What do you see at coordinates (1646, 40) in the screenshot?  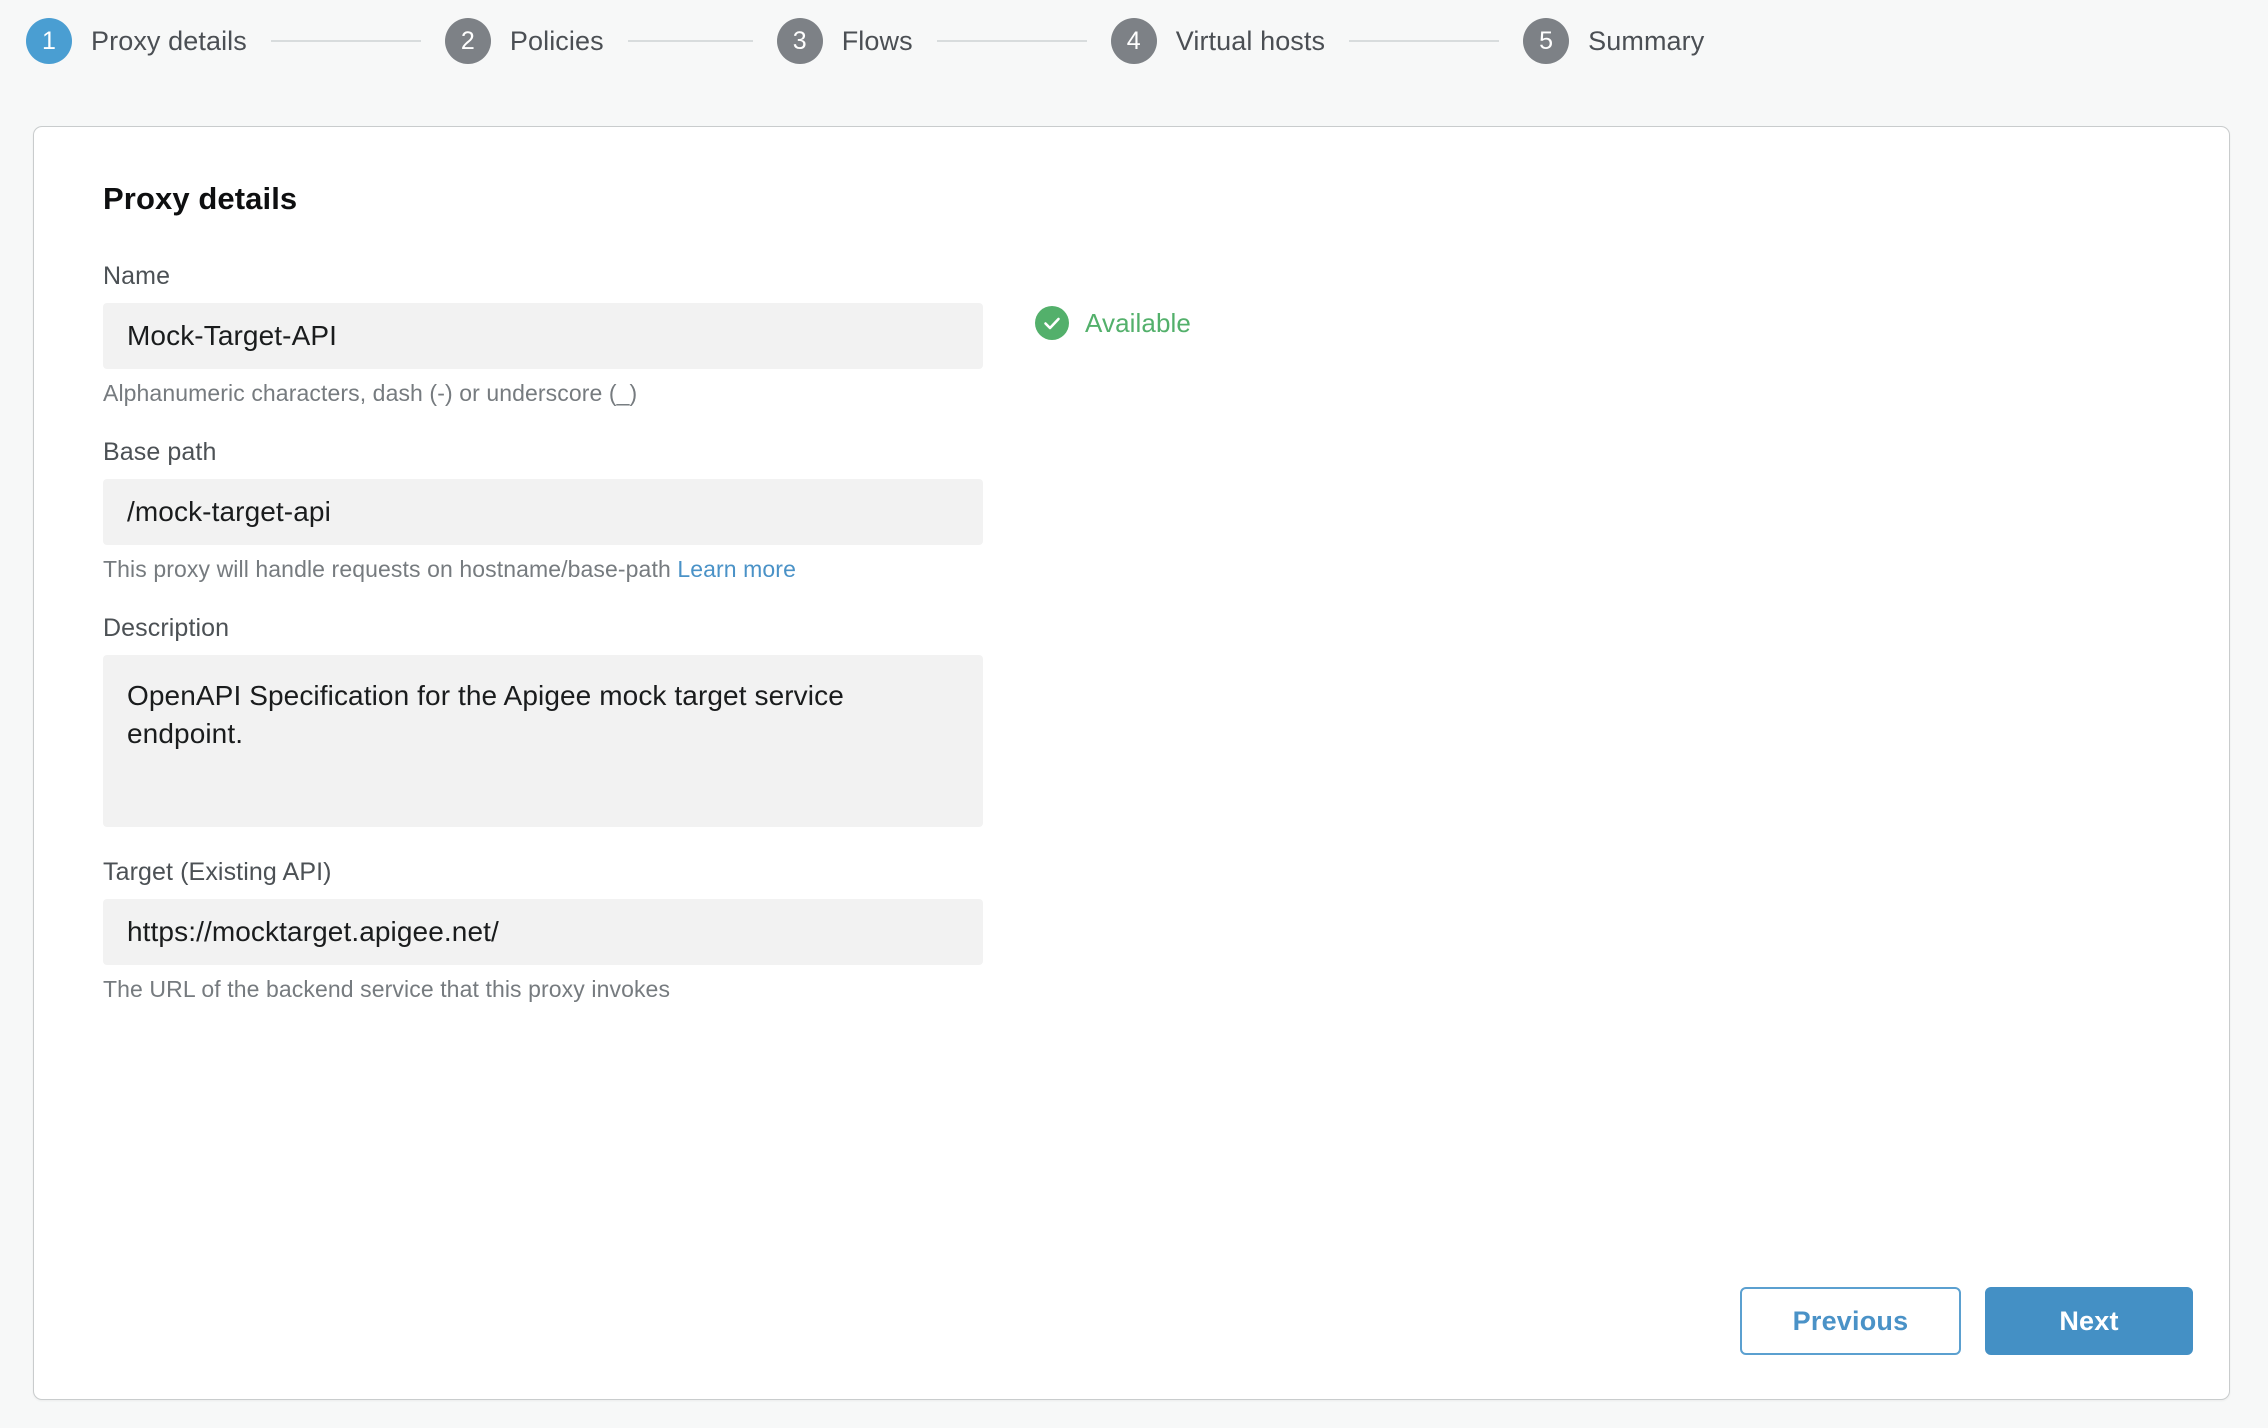 I see `stepper-step-label-5: Summary` at bounding box center [1646, 40].